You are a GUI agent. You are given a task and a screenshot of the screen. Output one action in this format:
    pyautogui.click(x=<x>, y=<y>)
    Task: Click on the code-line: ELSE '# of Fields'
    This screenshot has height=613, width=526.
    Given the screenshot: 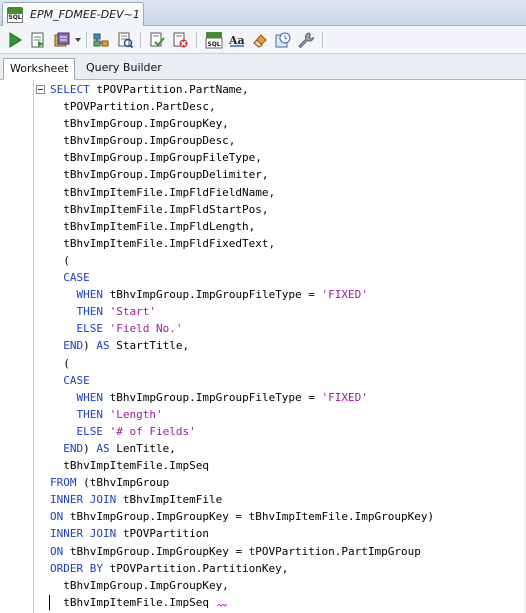 What is the action you would take?
    pyautogui.click(x=242, y=431)
    